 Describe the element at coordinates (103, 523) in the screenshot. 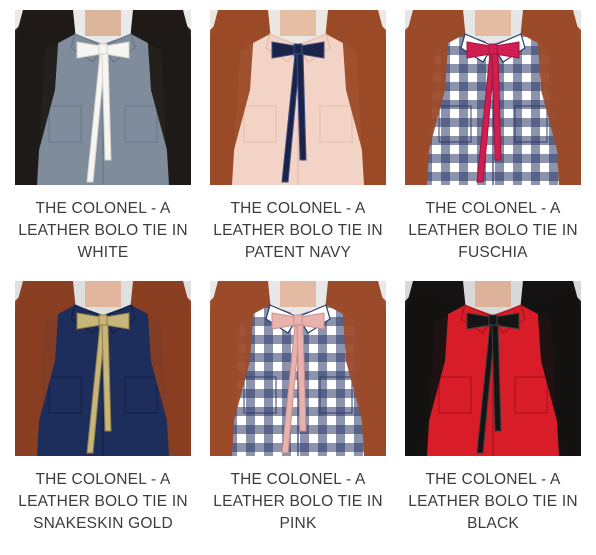

I see `product-title-line: SNAKESKIN GOLD` at that location.